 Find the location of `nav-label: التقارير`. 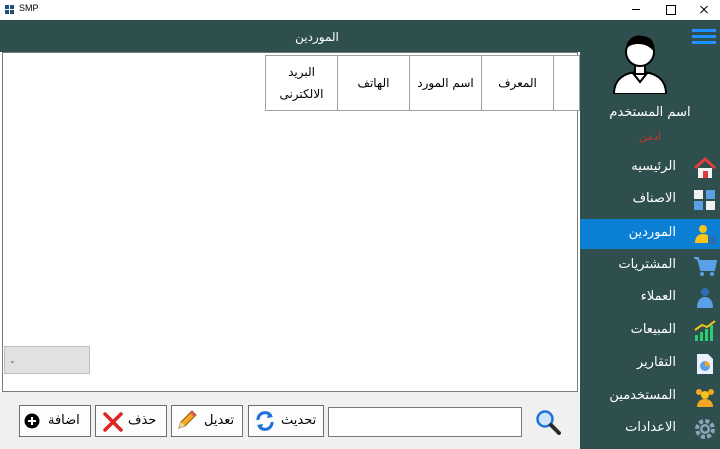

nav-label: التقارير is located at coordinates (656, 362).